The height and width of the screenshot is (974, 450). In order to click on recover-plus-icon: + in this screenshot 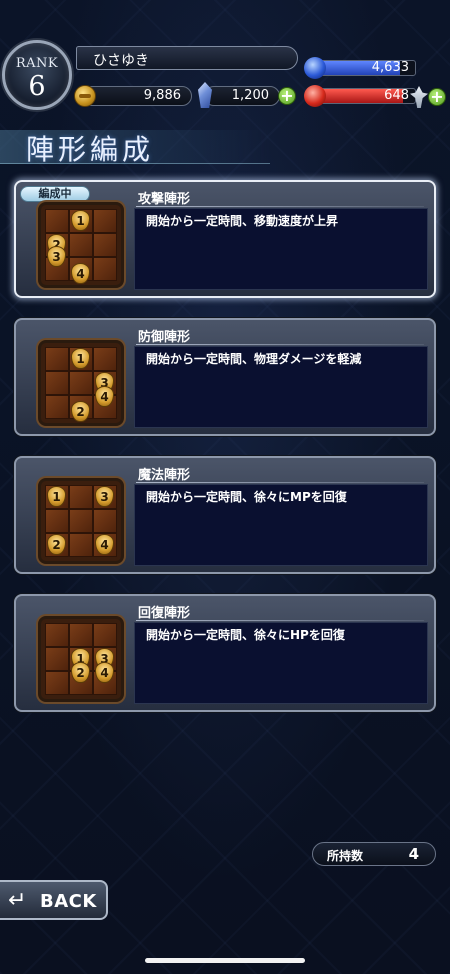, I will do `click(437, 97)`.